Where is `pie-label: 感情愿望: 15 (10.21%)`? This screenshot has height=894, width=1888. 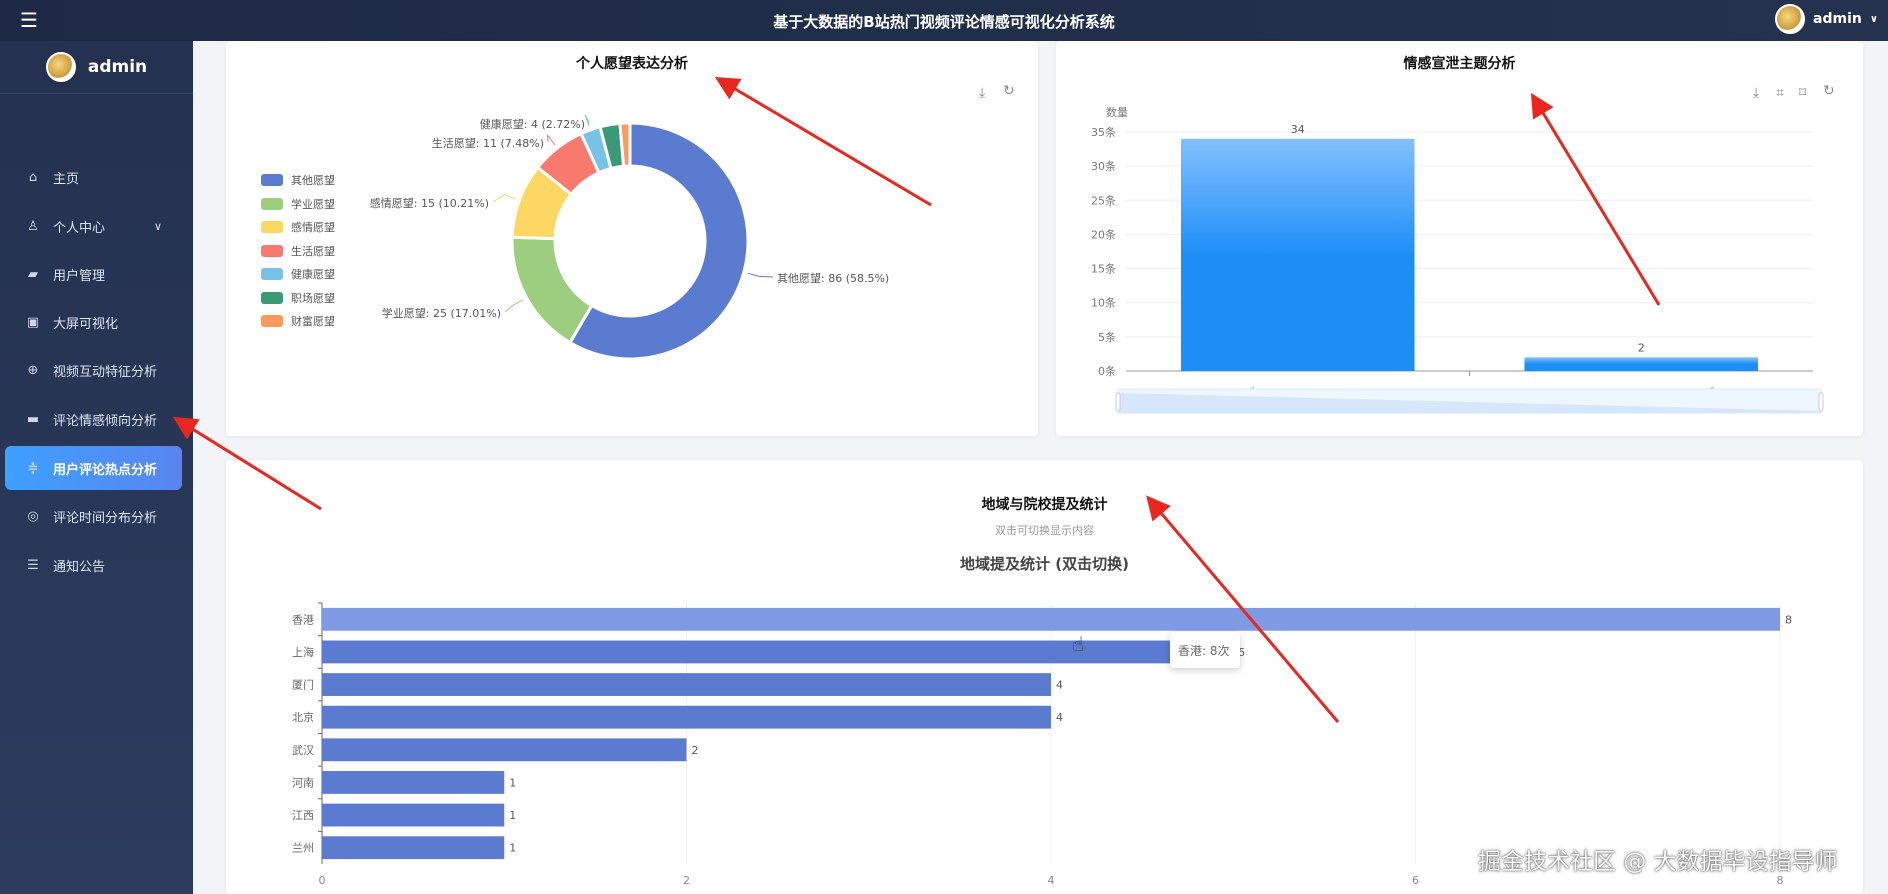 pie-label: 感情愿望: 15 (10.21%) is located at coordinates (429, 203).